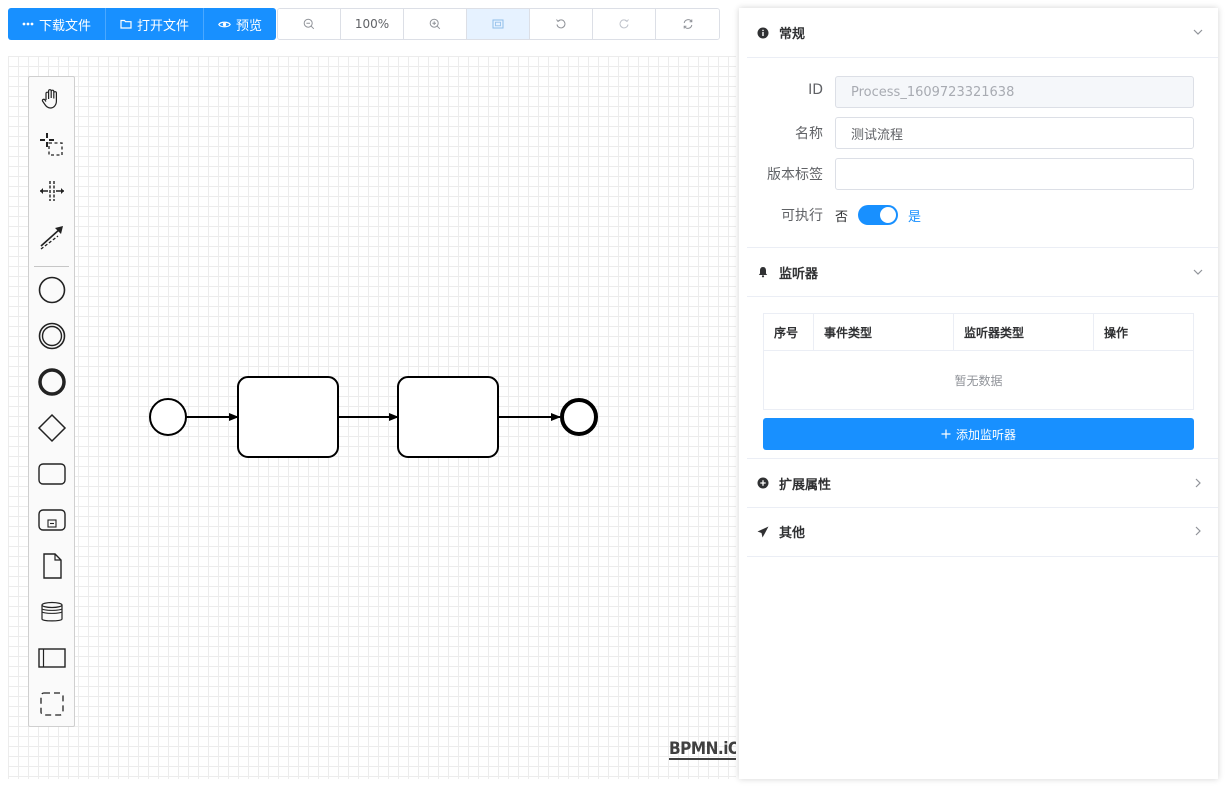 The width and height of the screenshot is (1226, 787). I want to click on section-other-header: 其他, so click(982, 532).